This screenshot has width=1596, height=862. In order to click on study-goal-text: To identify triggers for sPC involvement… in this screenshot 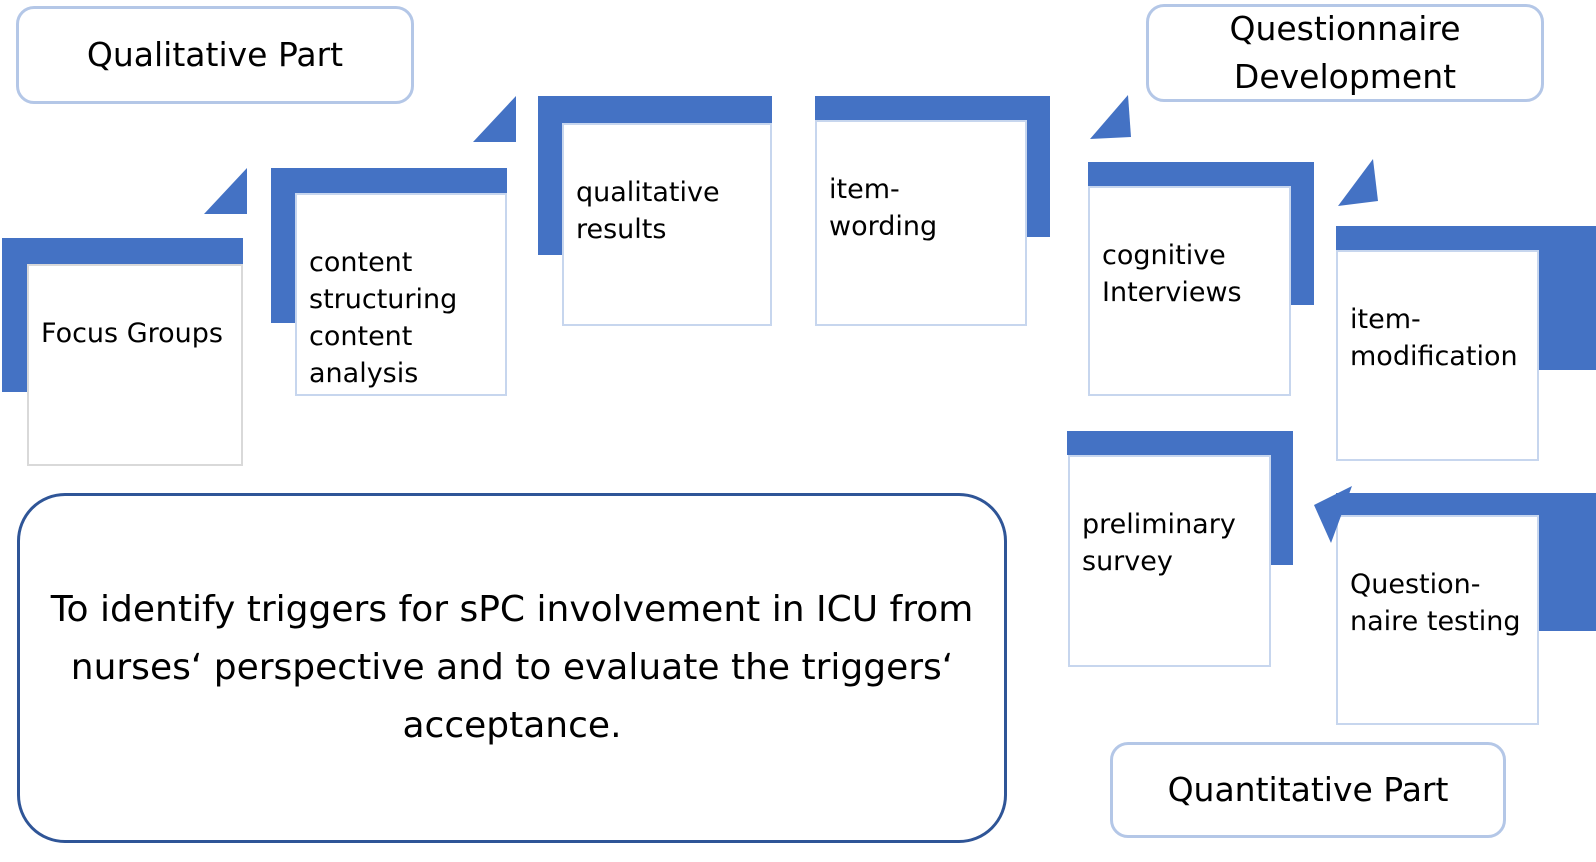, I will do `click(512, 667)`.